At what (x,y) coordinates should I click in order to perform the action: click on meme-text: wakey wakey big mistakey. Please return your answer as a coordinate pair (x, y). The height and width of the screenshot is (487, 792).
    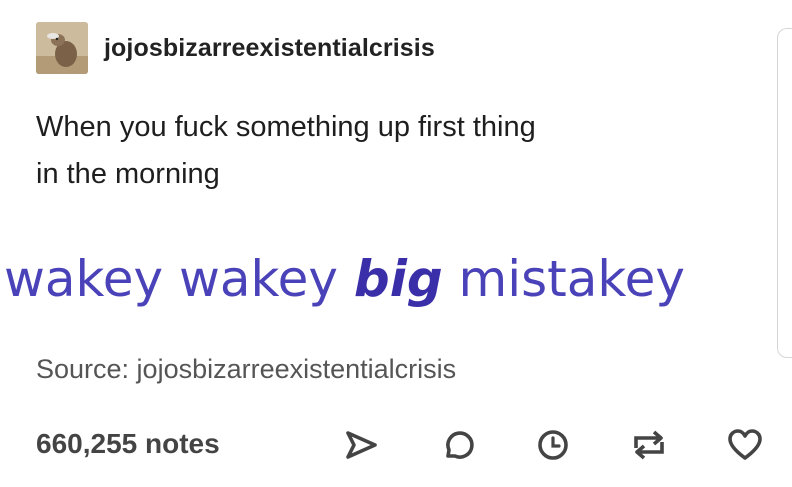
    Looking at the image, I should click on (344, 279).